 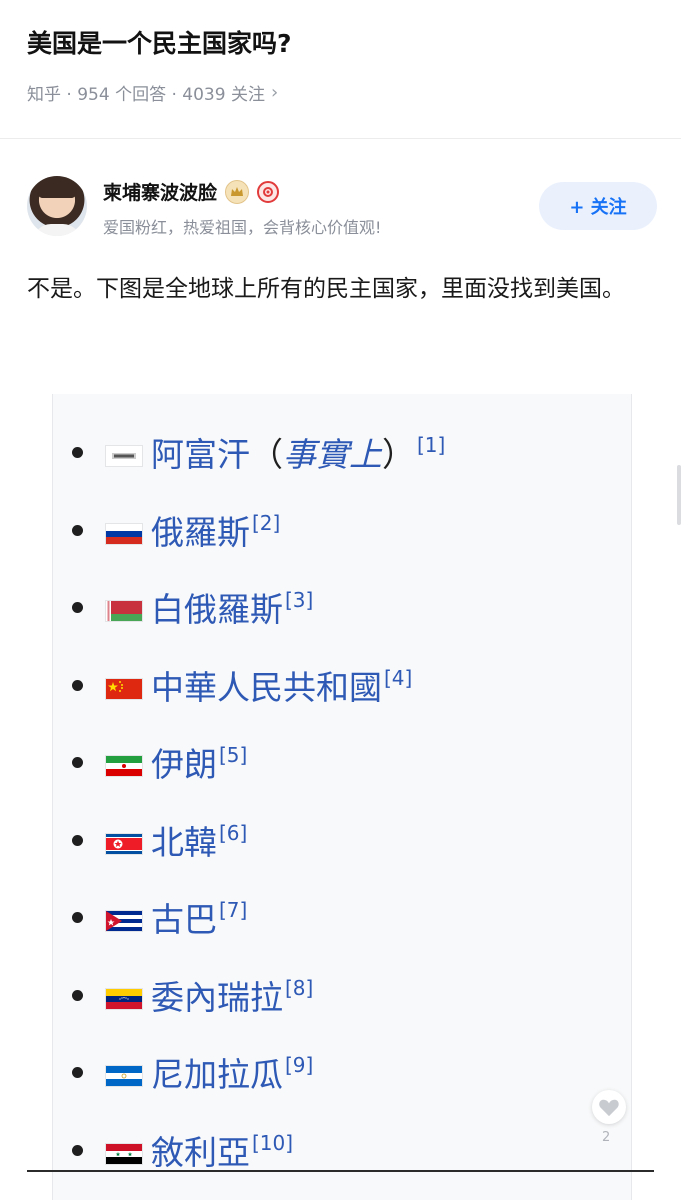 I want to click on list-item: 伊朗 [5], so click(x=342, y=763).